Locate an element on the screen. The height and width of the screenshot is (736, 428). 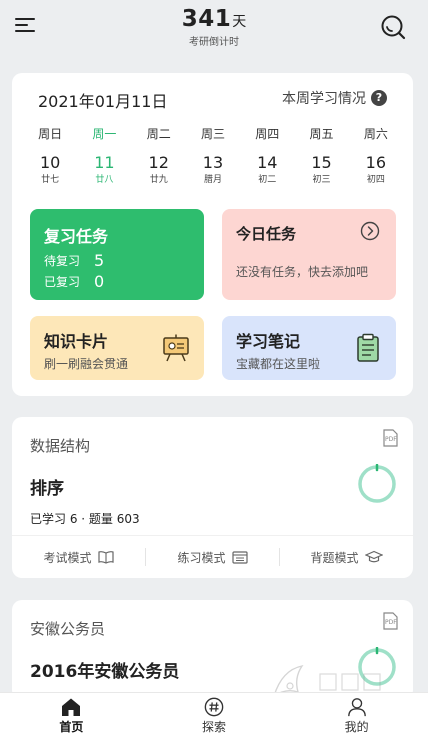
day-number: 14 is located at coordinates (267, 162).